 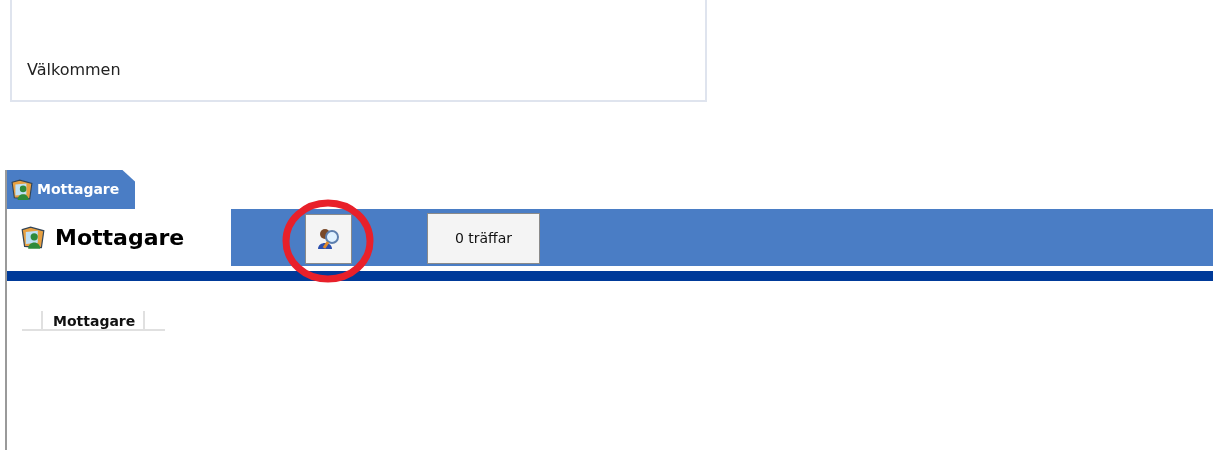 I want to click on person-search-icon, so click(x=328, y=239).